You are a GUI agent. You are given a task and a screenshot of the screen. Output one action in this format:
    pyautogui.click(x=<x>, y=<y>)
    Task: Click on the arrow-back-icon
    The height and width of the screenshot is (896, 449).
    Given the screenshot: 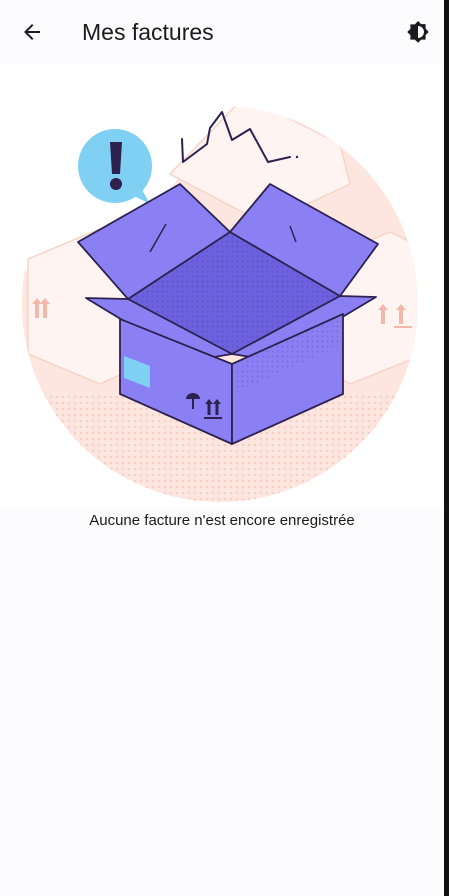 What is the action you would take?
    pyautogui.click(x=32, y=32)
    